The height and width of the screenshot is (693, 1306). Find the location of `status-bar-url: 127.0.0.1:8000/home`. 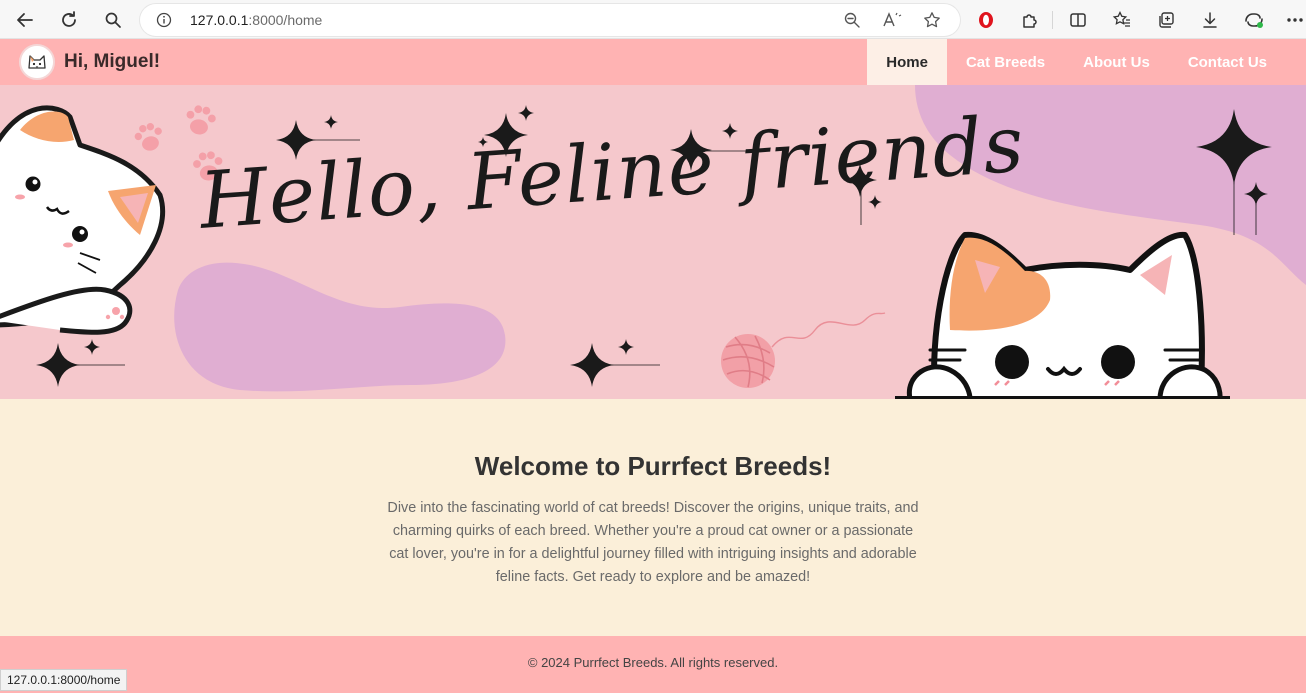

status-bar-url: 127.0.0.1:8000/home is located at coordinates (64, 680).